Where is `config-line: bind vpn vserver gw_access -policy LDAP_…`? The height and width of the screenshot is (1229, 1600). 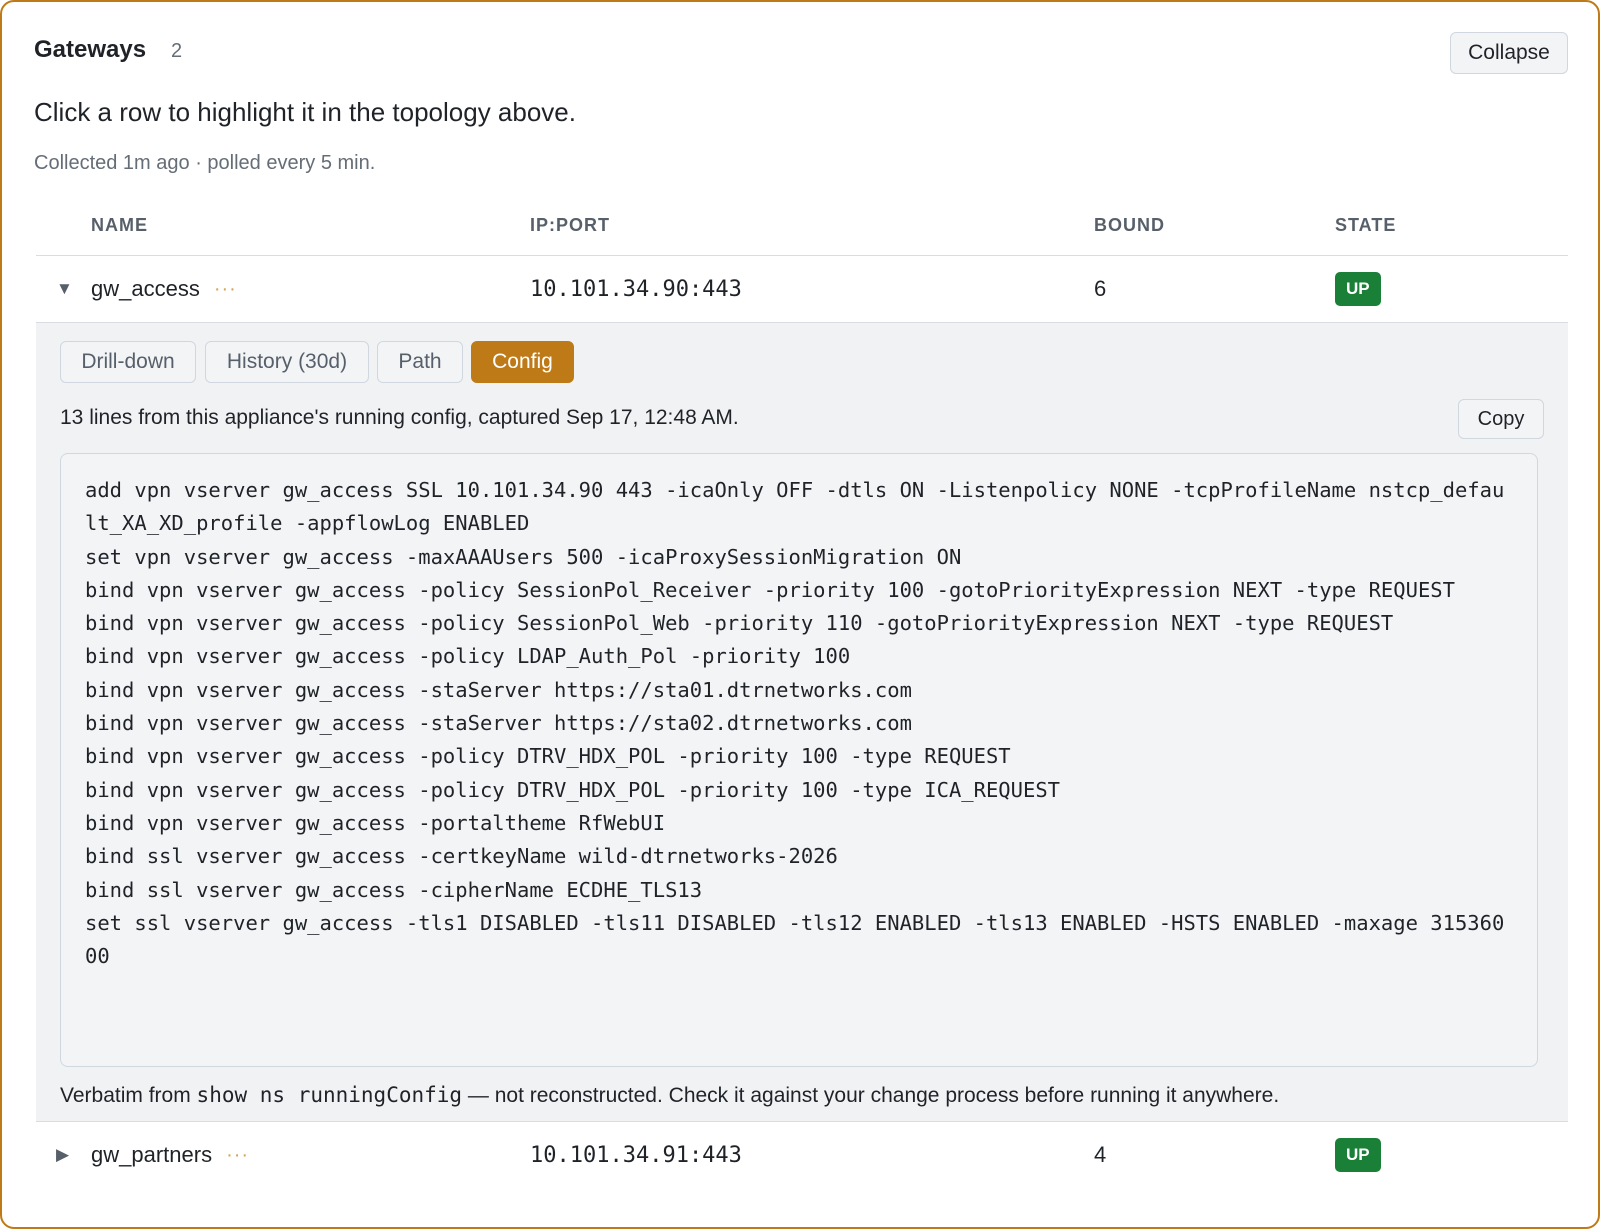
config-line: bind vpn vserver gw_access -policy LDAP_… is located at coordinates (468, 656).